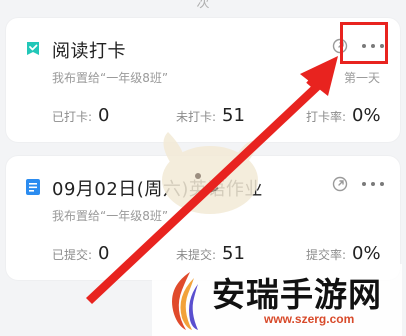 Image resolution: width=406 pixels, height=336 pixels. I want to click on site-logo-icon, so click(185, 301).